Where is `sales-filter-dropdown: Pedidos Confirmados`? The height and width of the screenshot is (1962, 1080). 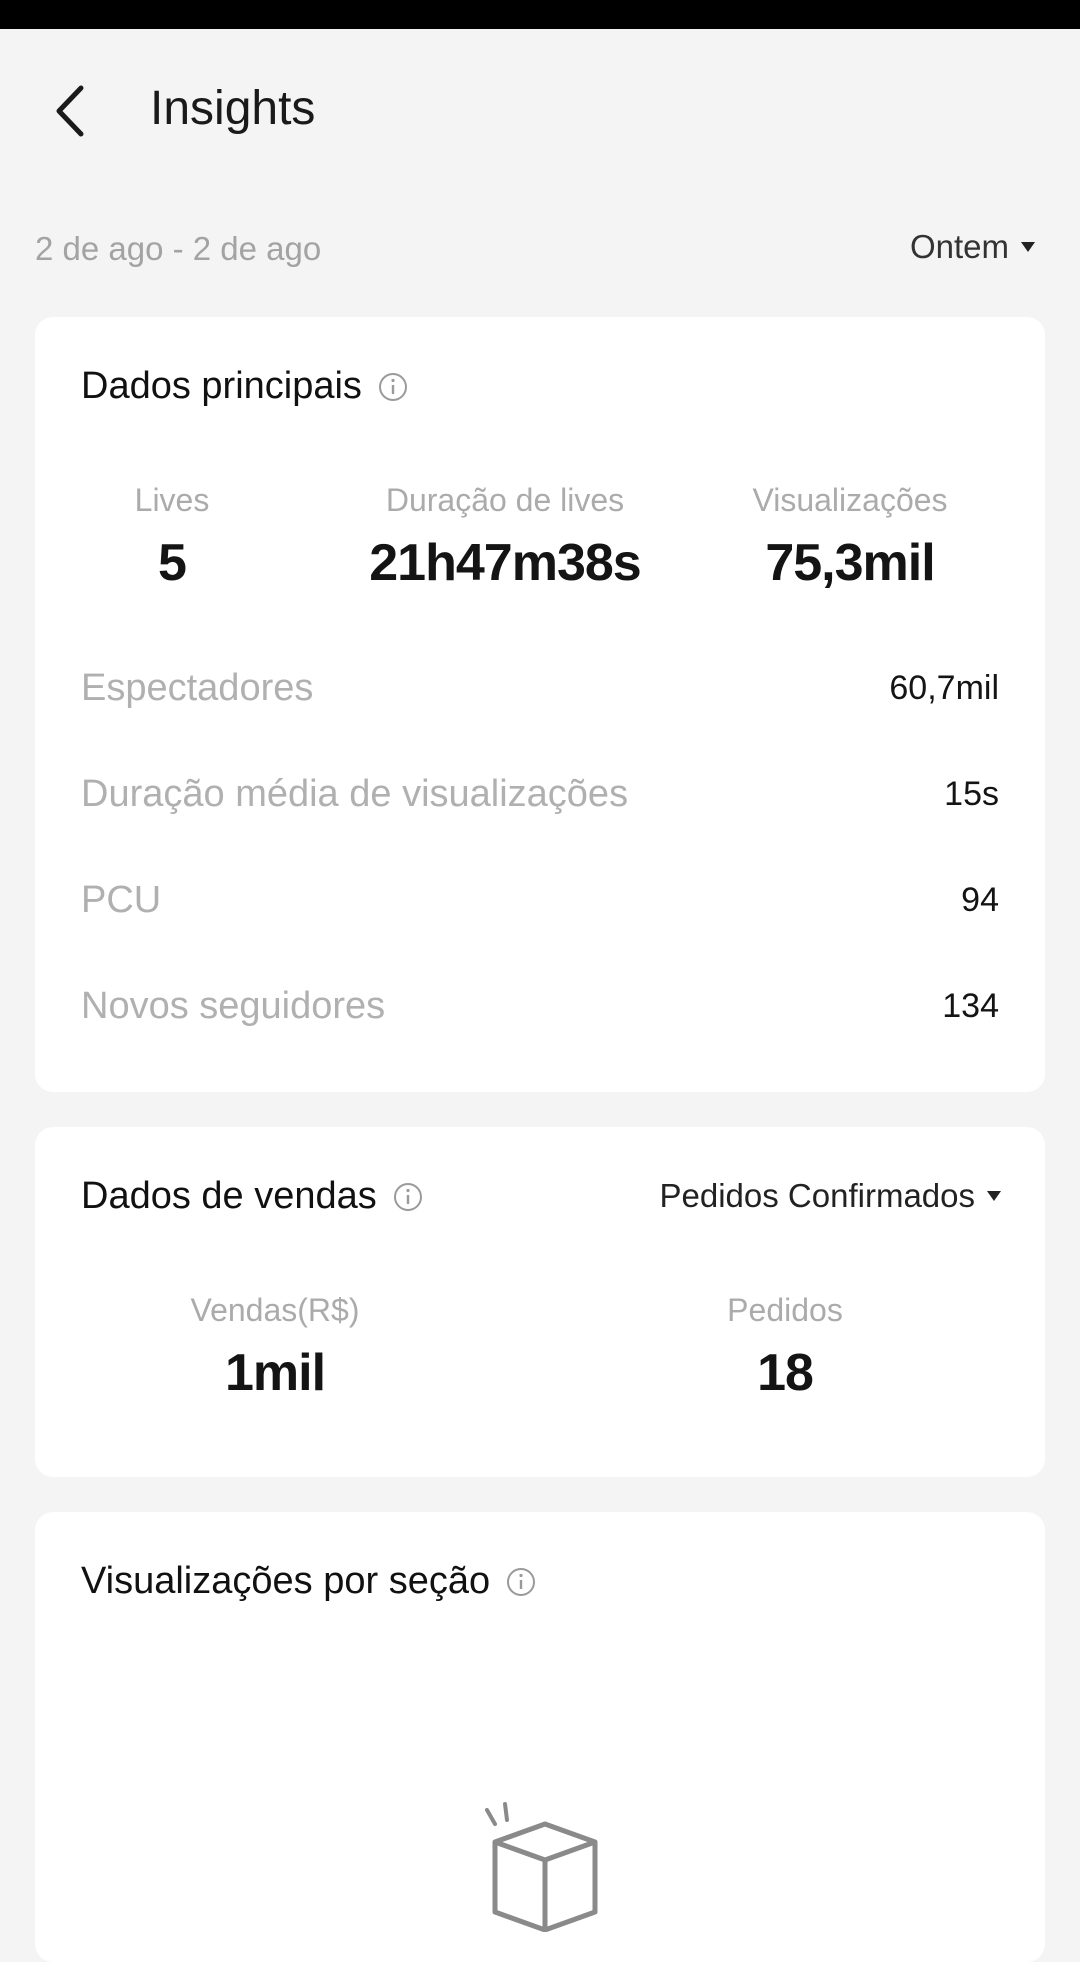
sales-filter-dropdown: Pedidos Confirmados is located at coordinates (830, 1196).